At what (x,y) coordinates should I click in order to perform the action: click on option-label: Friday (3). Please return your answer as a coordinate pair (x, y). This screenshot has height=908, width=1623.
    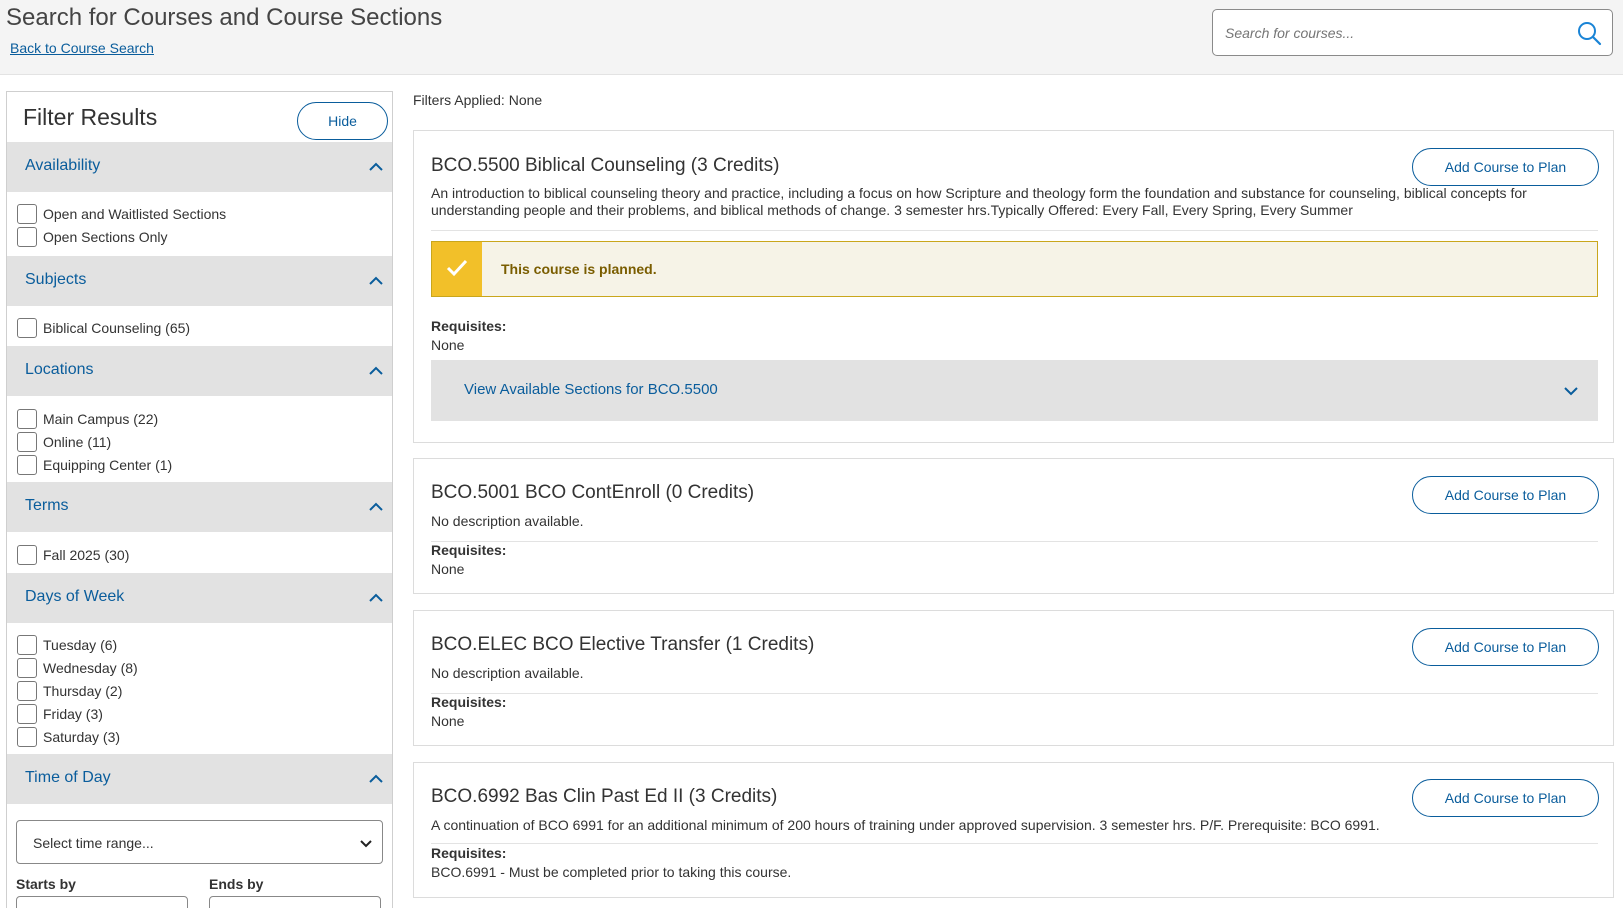
    Looking at the image, I should click on (73, 714).